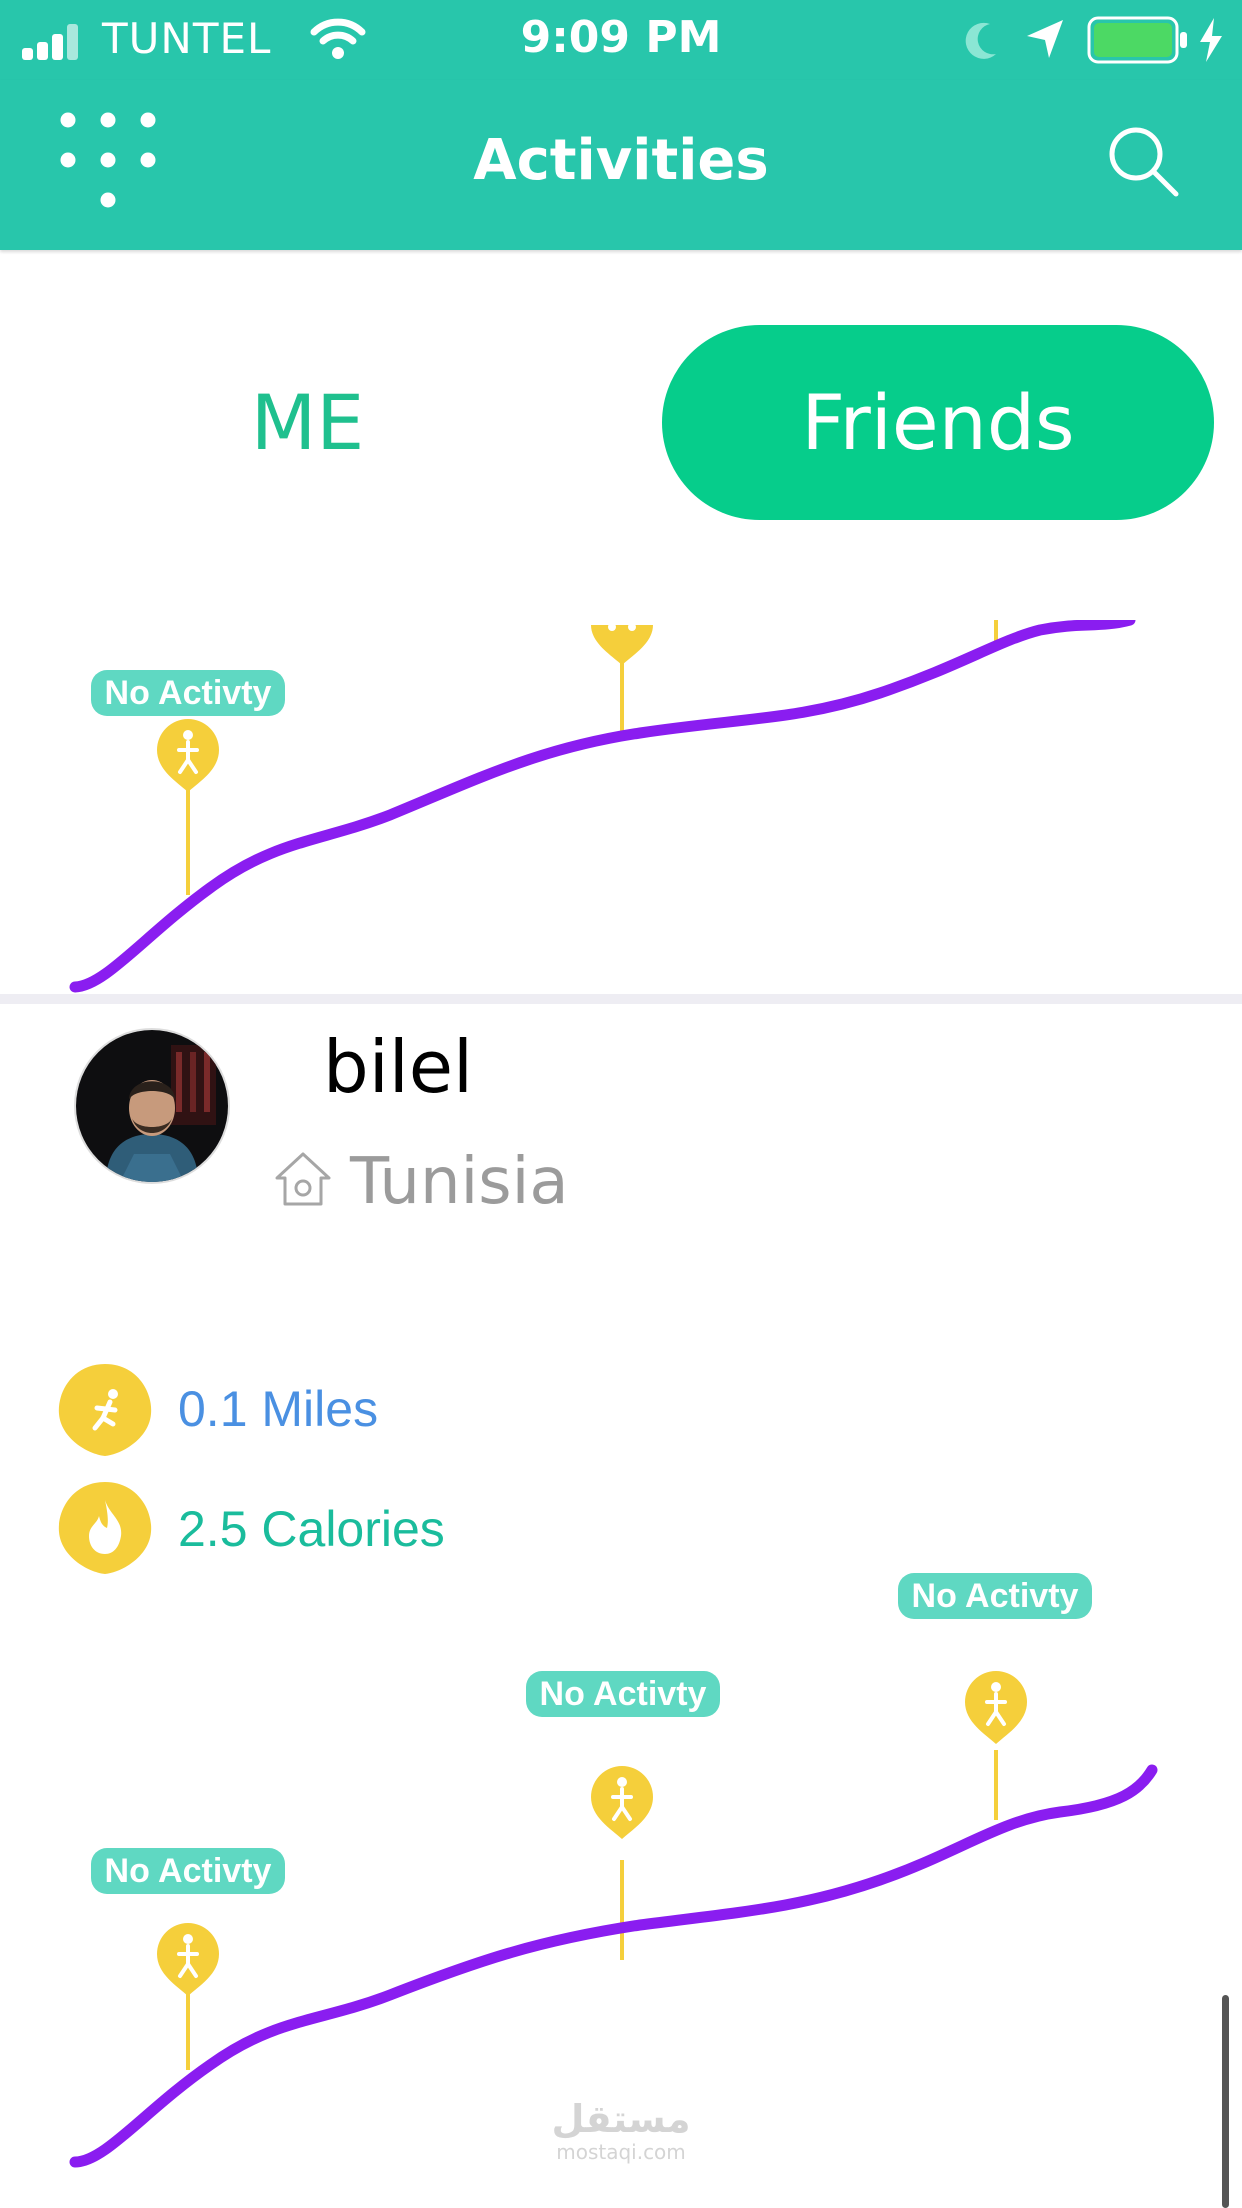  Describe the element at coordinates (980, 40) in the screenshot. I see `moon-icon` at that location.